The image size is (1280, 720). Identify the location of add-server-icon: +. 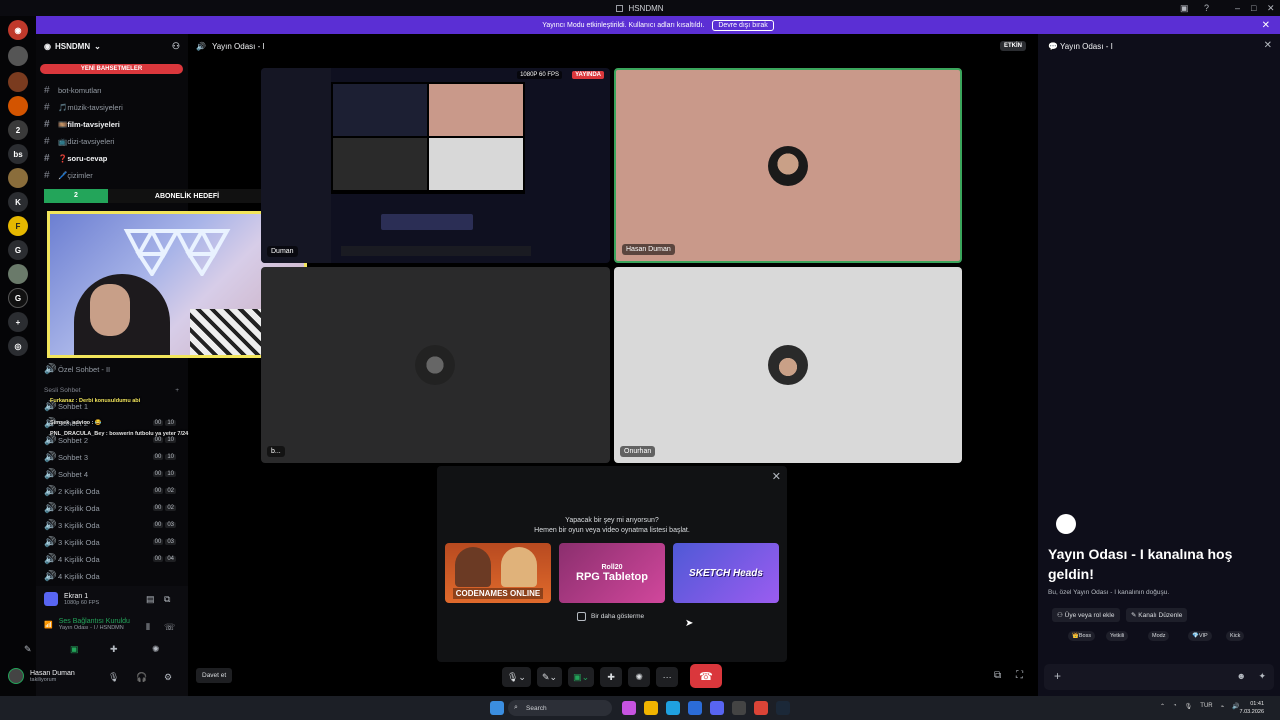
(18, 322).